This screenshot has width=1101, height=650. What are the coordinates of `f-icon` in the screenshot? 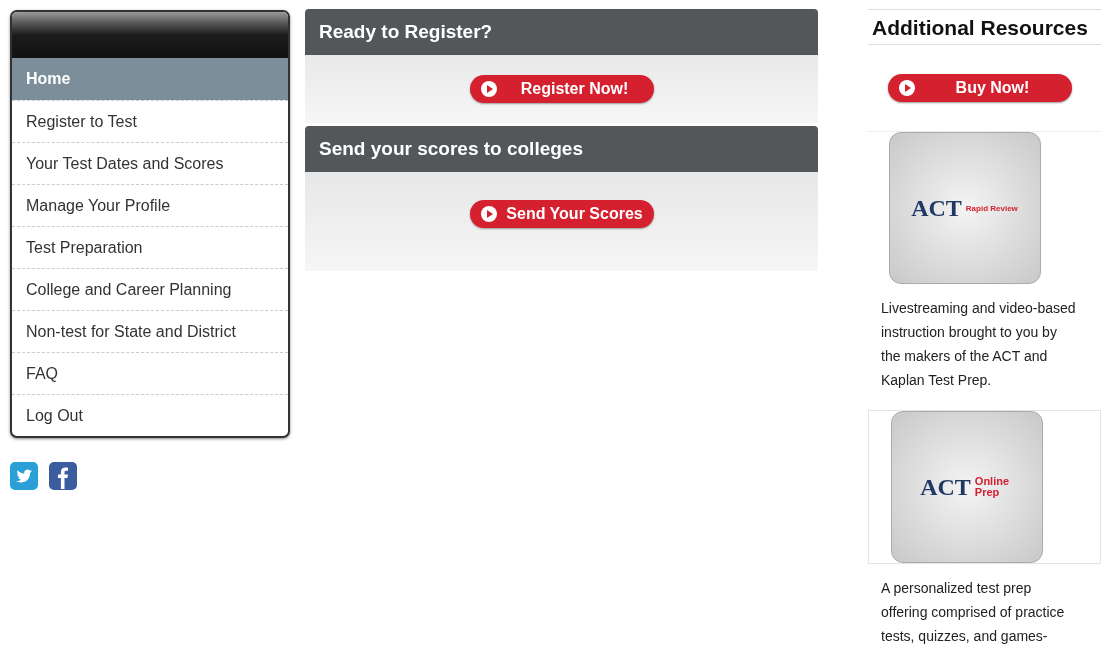 It's located at (63, 476).